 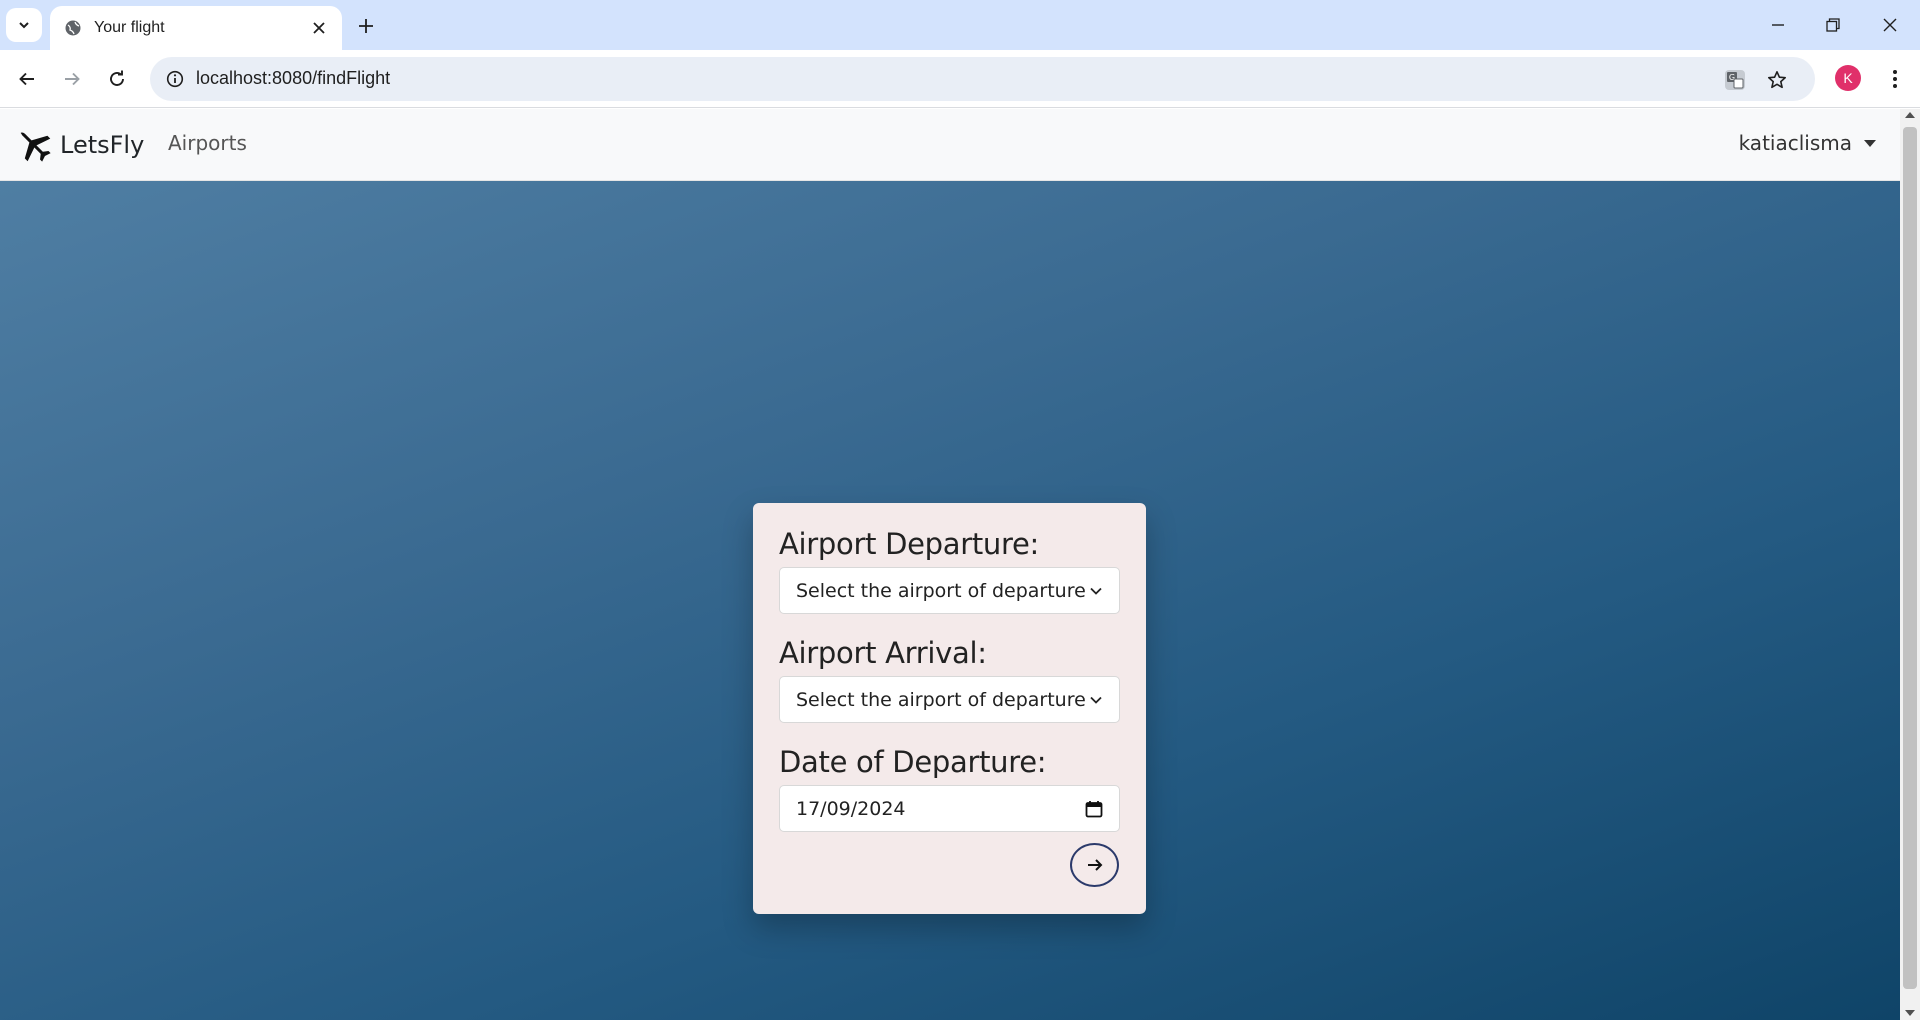 I want to click on translate-button: G, so click(x=1735, y=80).